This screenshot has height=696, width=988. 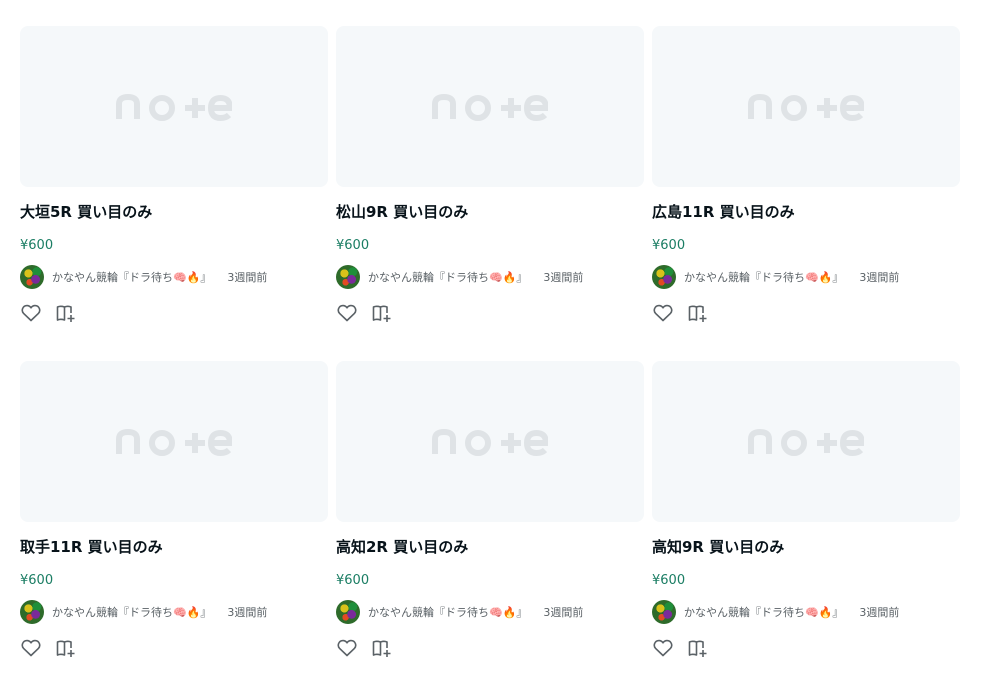 I want to click on note-title: 大垣5R 買い目のみ, so click(x=174, y=212).